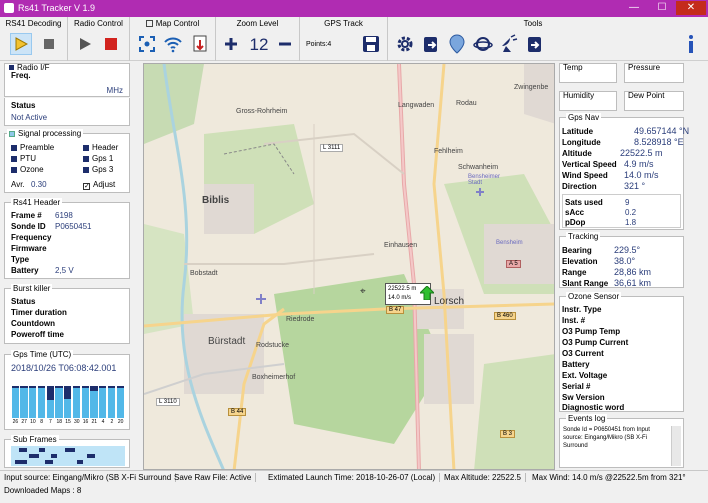  What do you see at coordinates (149, 23) in the screenshot?
I see `map-control-checkbox` at bounding box center [149, 23].